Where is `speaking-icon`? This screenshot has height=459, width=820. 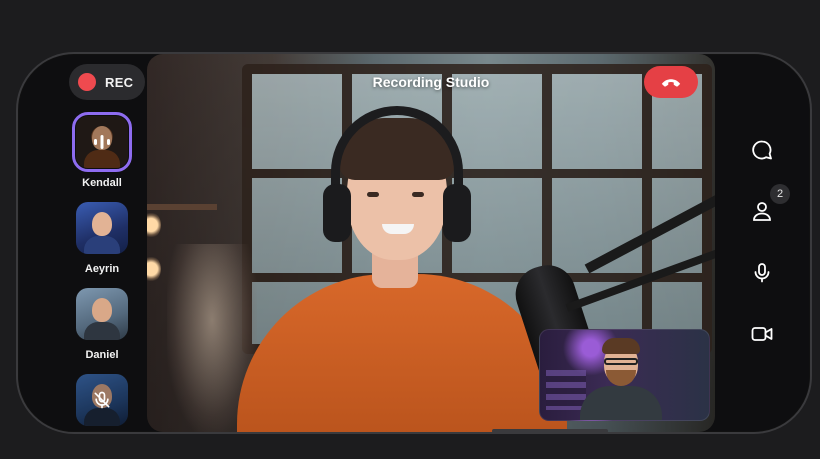 speaking-icon is located at coordinates (102, 142).